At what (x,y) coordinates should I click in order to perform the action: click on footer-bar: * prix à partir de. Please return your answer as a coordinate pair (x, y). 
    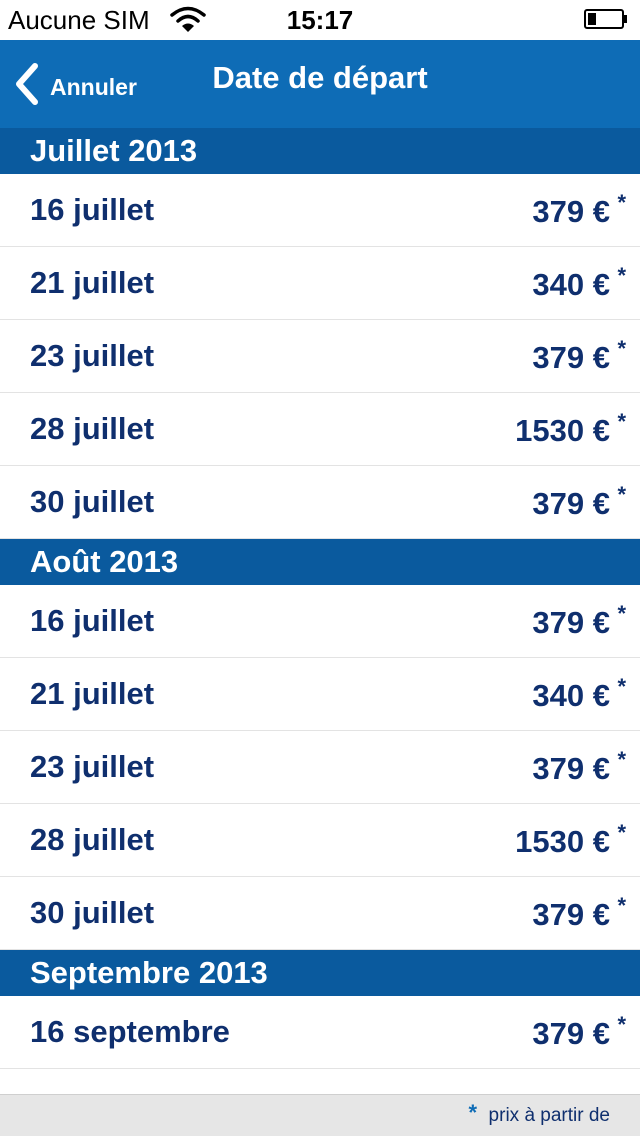
    Looking at the image, I should click on (320, 1115).